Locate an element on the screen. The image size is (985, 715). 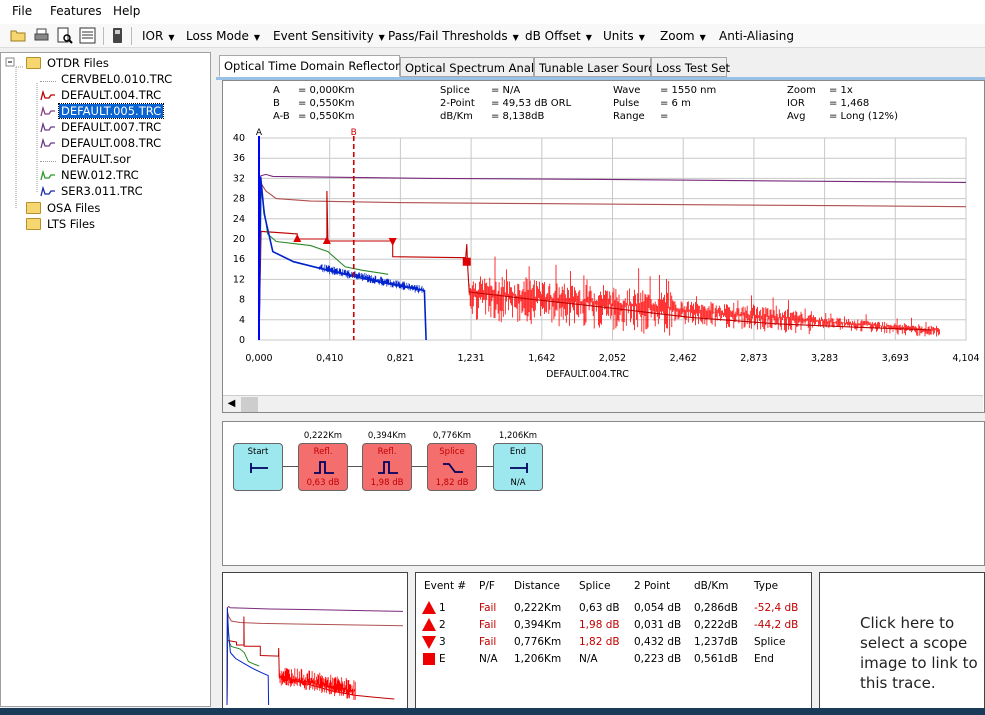
event-box-refl: Refl. 0,63 dB is located at coordinates (323, 467).